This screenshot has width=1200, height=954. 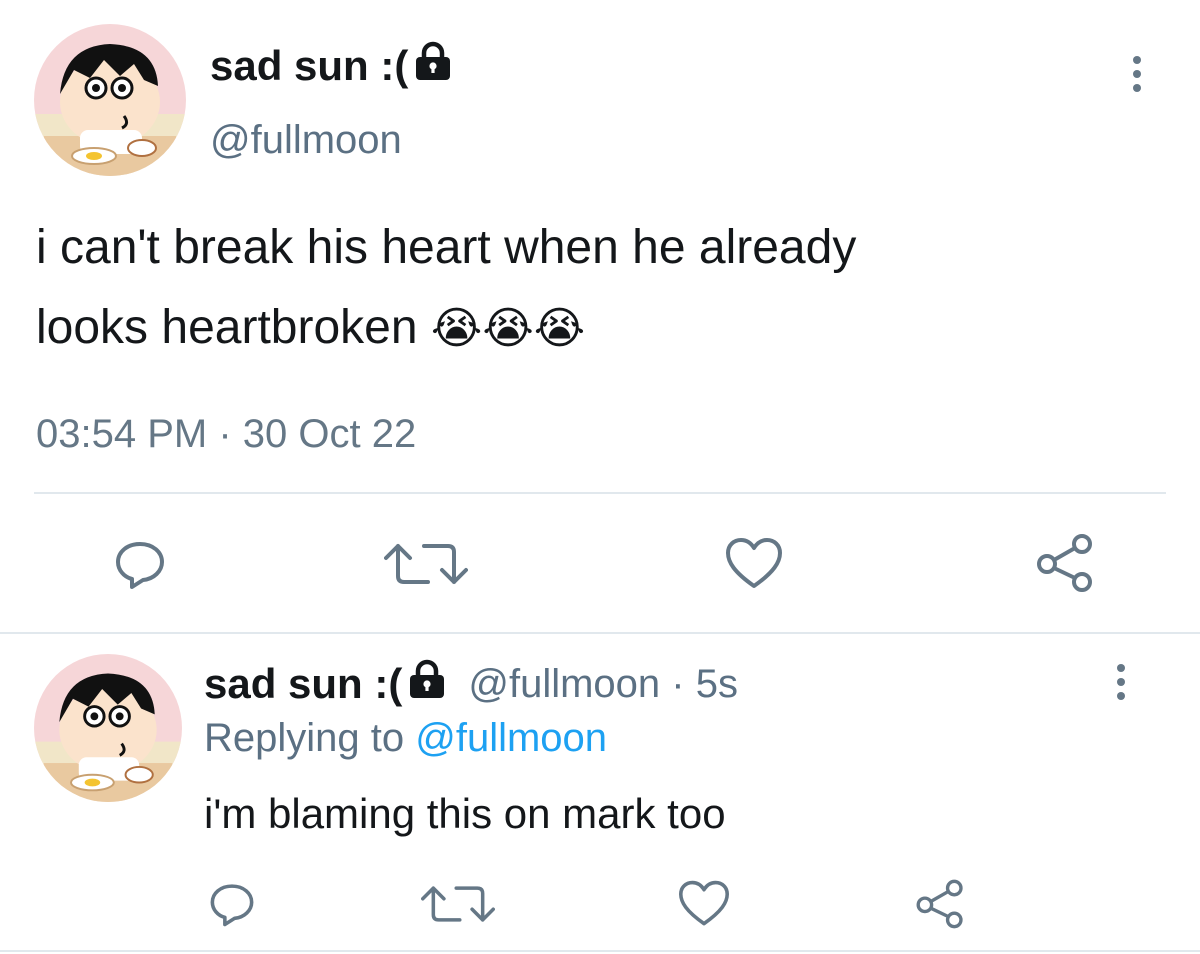 I want to click on timestamp: 03:54 PM · 30 Oct 22, so click(x=226, y=434).